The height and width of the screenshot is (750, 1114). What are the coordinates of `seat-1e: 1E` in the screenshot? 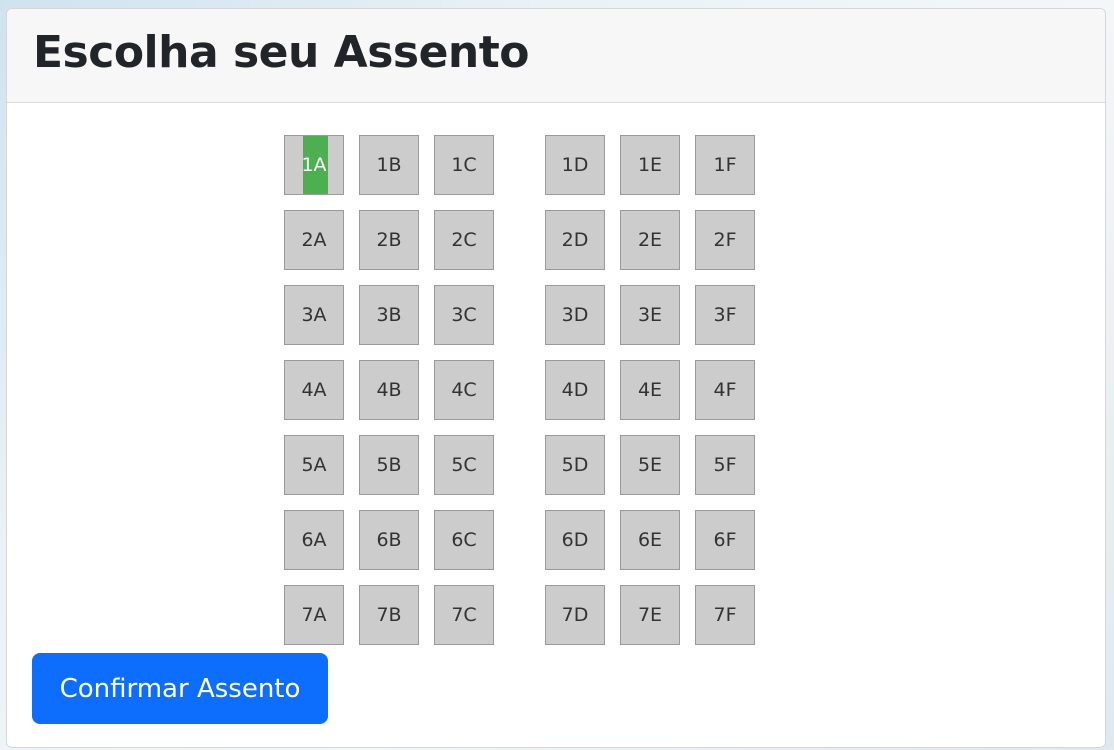 It's located at (650, 165).